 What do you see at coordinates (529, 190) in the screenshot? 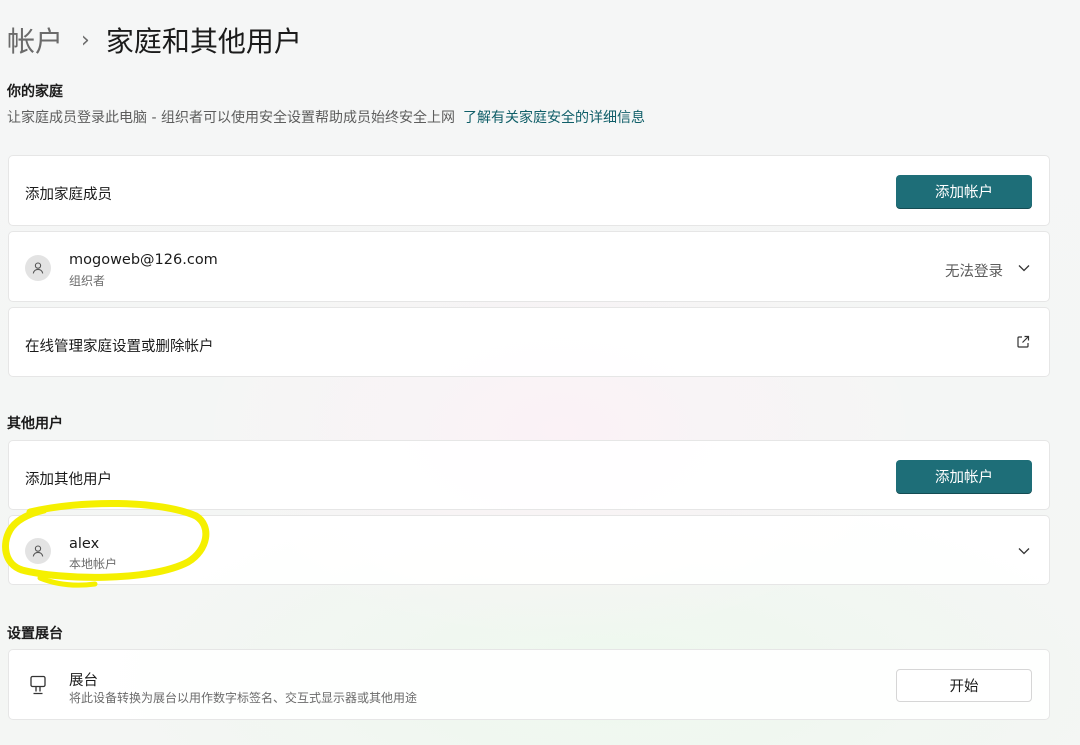
I see `add-family-member-card: 添加家庭成员 添加帐户` at bounding box center [529, 190].